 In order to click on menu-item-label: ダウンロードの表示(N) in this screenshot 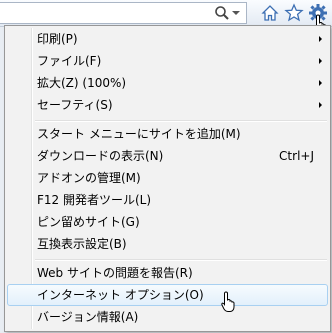, I will do `click(100, 156)`.